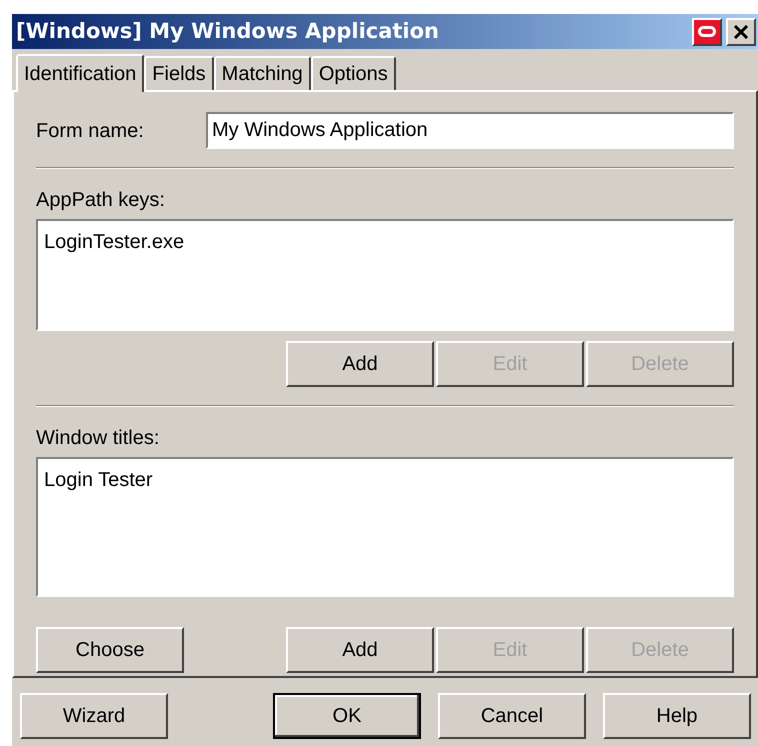 This screenshot has width=758, height=746. Describe the element at coordinates (80, 73) in the screenshot. I see `tab: Identification` at that location.